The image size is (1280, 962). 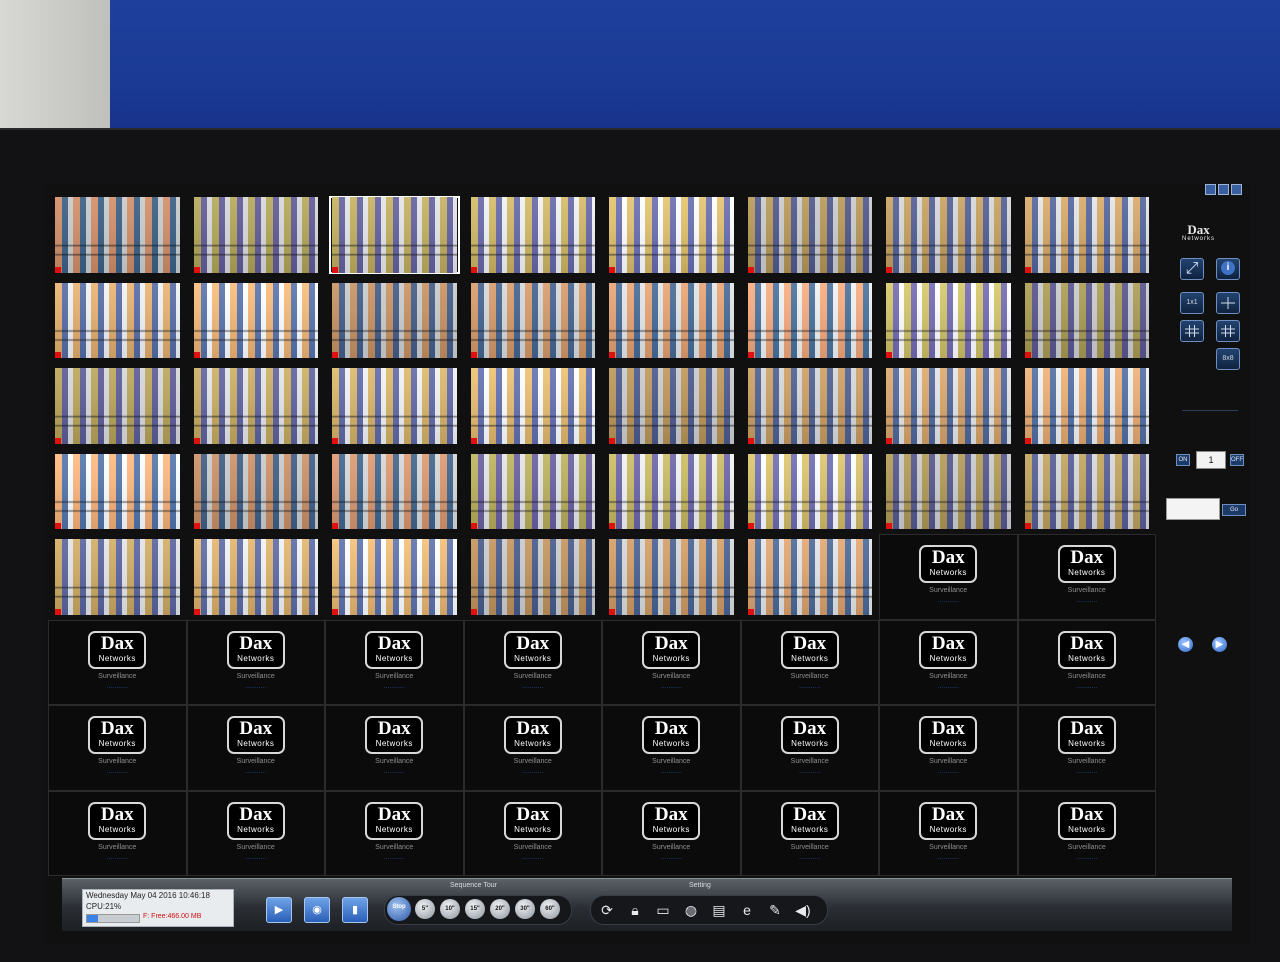 I want to click on minimize-icon, so click(x=1223, y=189).